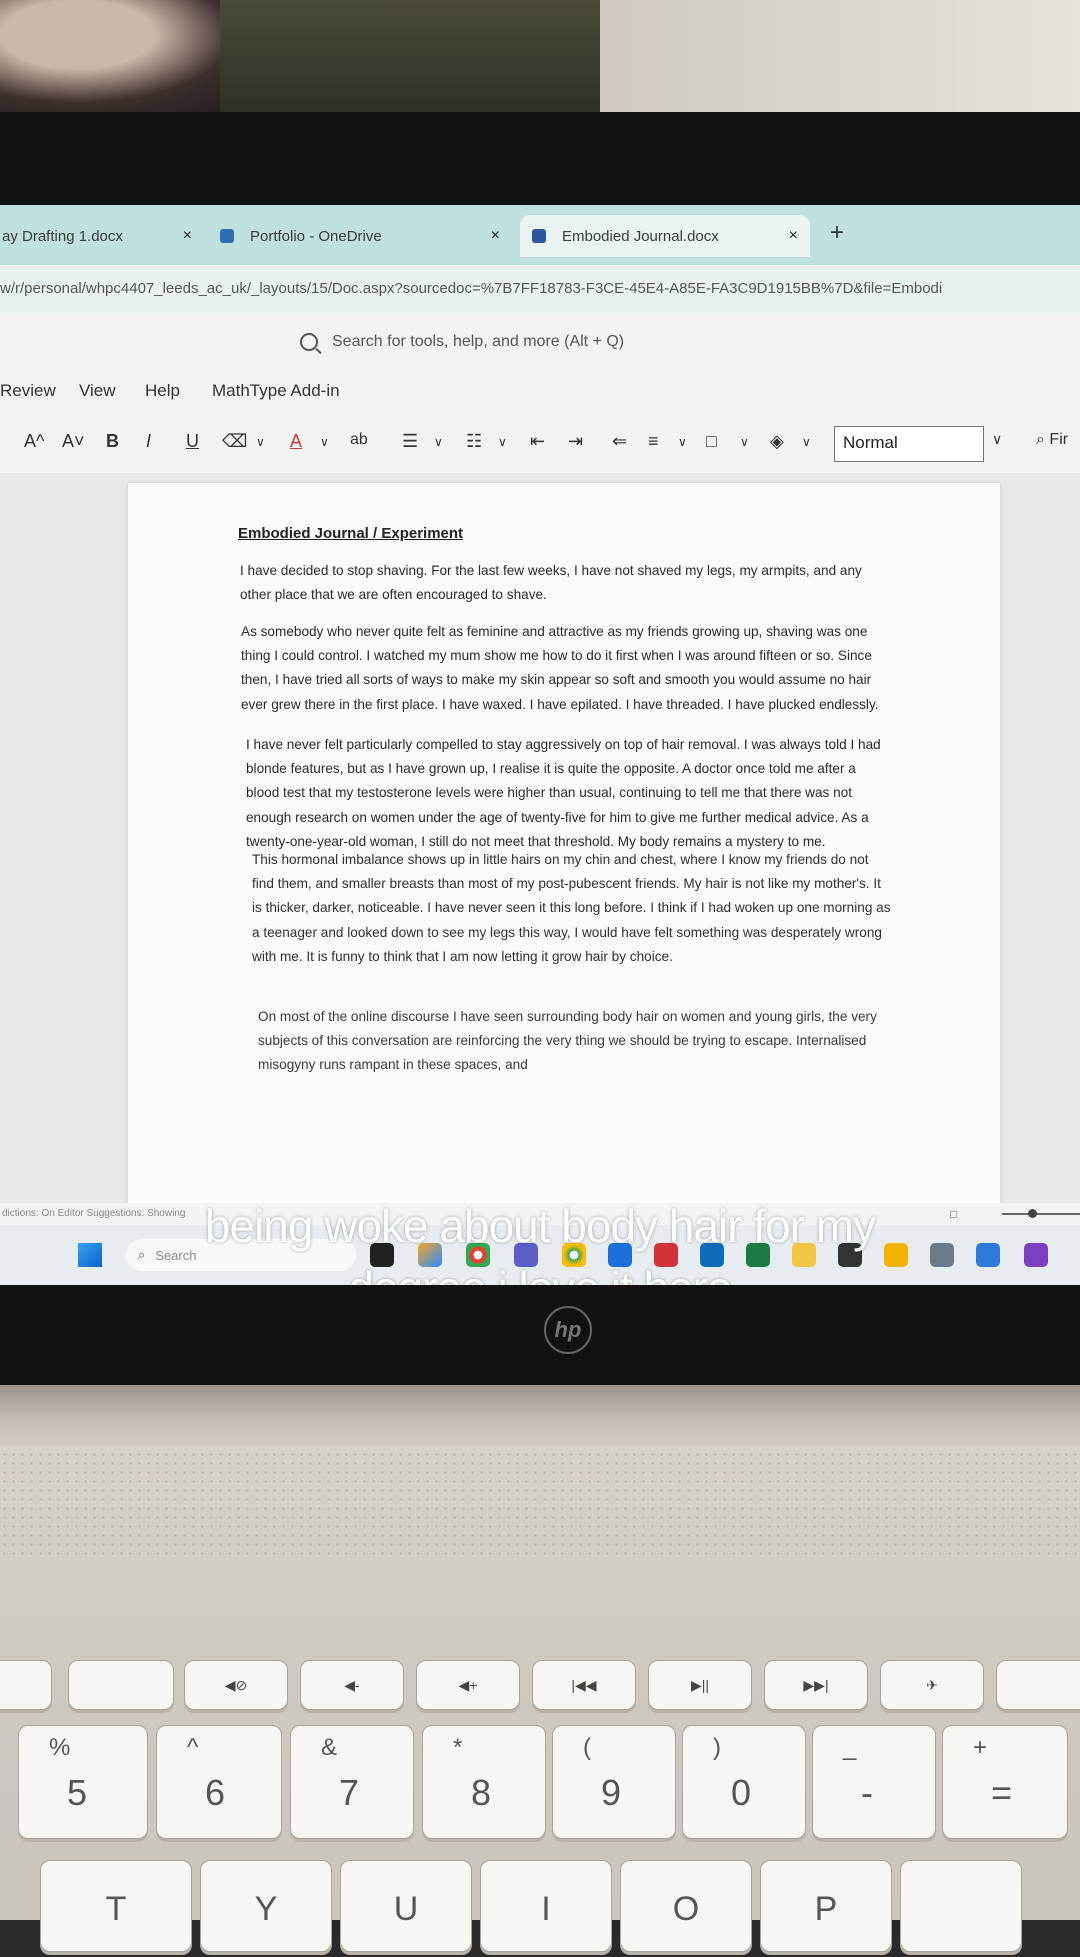 This screenshot has width=1080, height=1957. I want to click on search-icon: ⌕, so click(142, 1254).